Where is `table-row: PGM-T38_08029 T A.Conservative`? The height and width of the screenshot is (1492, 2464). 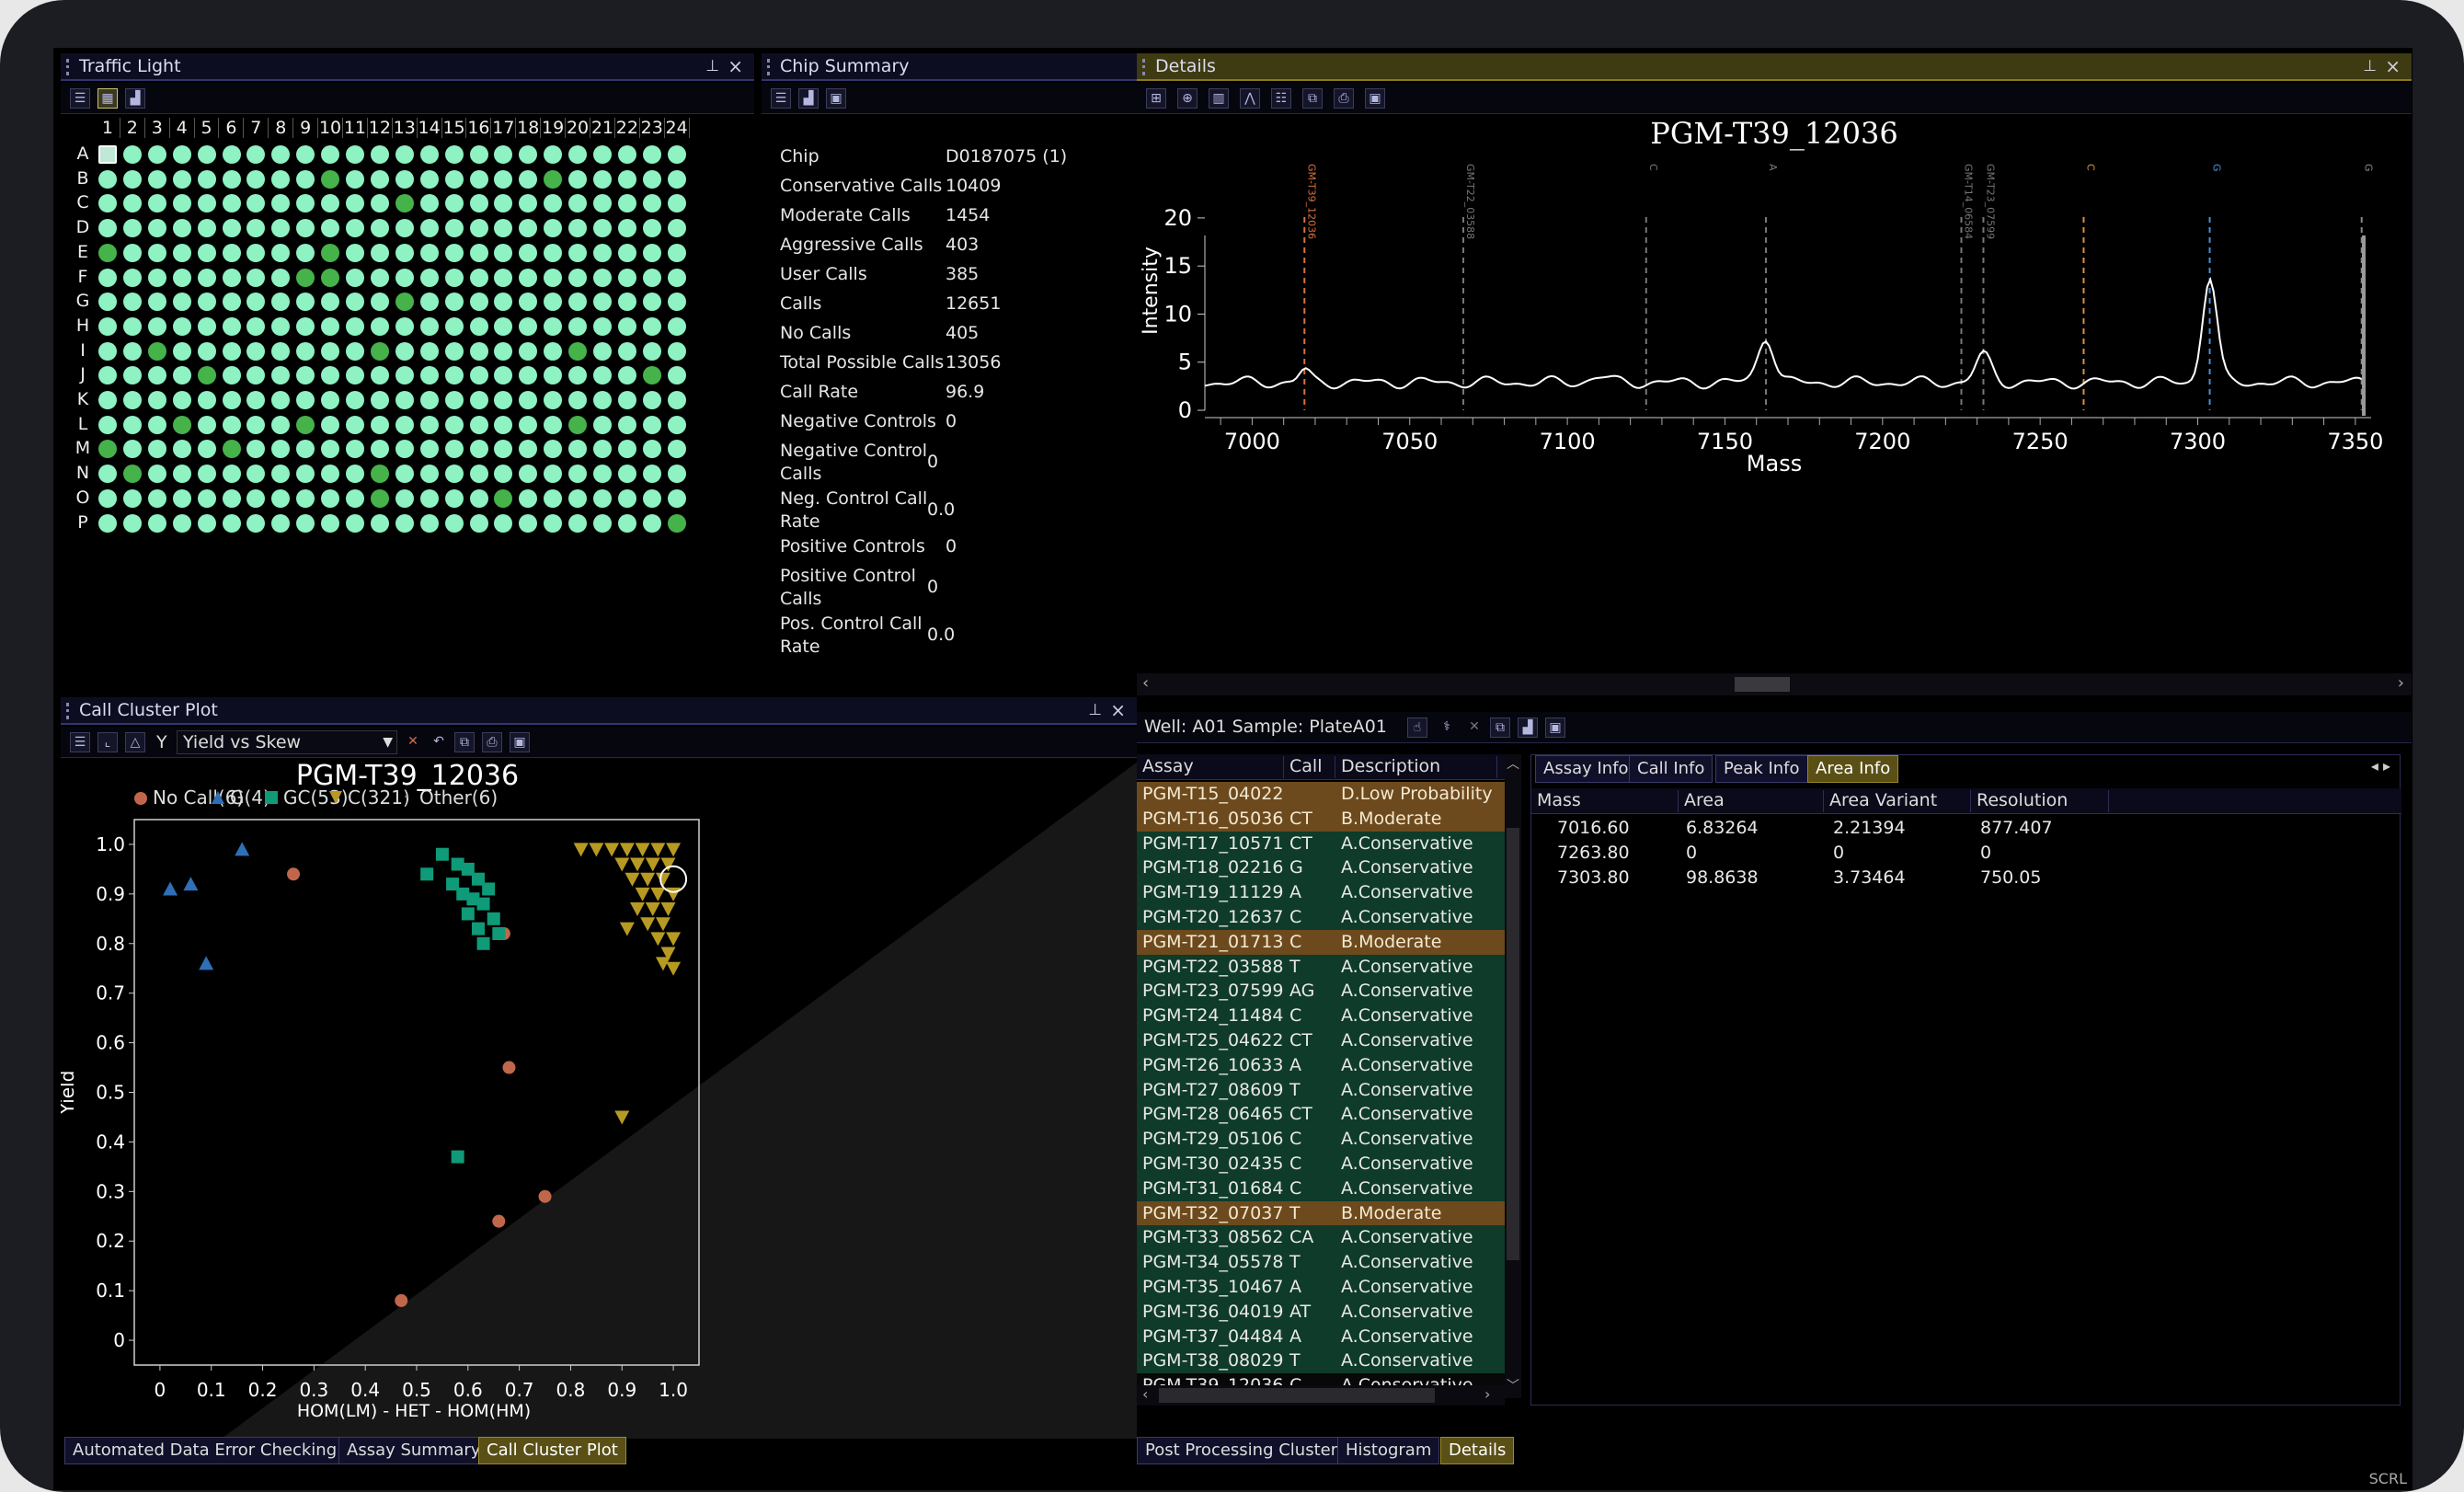
table-row: PGM-T38_08029 T A.Conservative is located at coordinates (1321, 1361).